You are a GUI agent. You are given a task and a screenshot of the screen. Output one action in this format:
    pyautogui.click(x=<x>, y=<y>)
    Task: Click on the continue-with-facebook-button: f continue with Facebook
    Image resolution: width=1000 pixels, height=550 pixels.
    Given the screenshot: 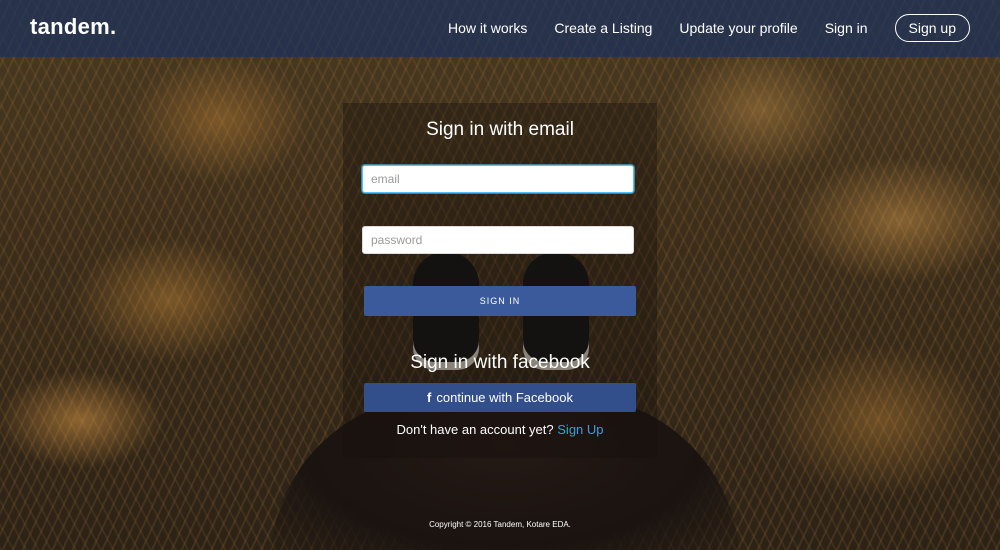 What is the action you would take?
    pyautogui.click(x=500, y=397)
    